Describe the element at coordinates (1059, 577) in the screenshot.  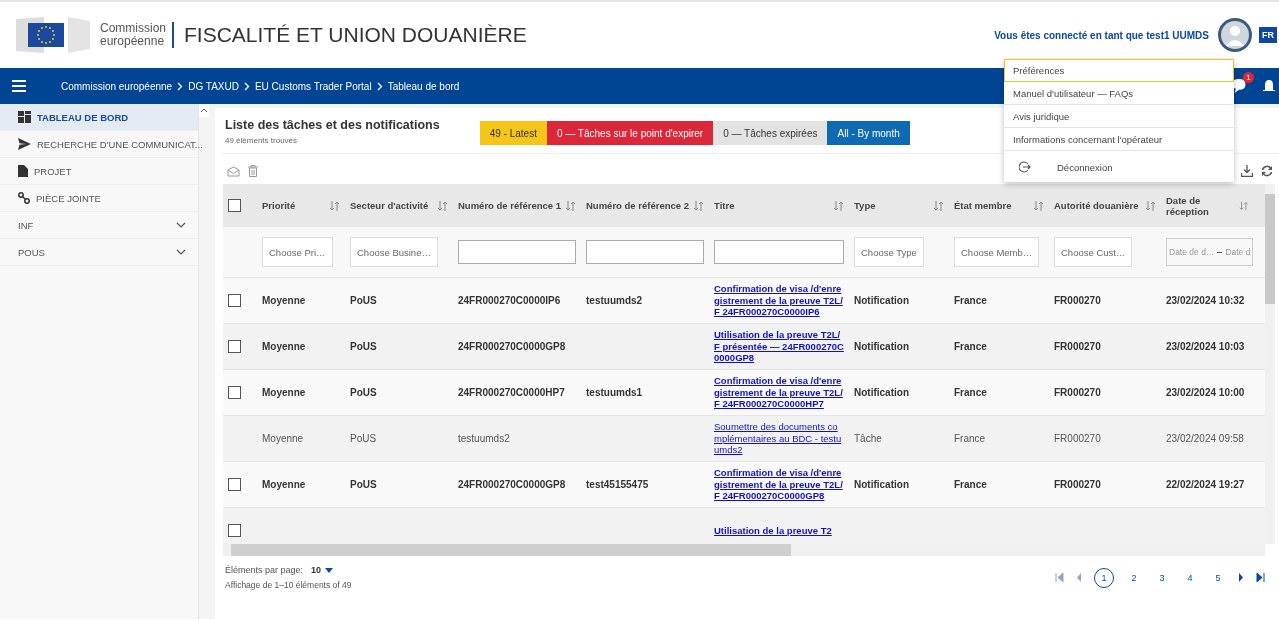
I see `first-page-icon` at that location.